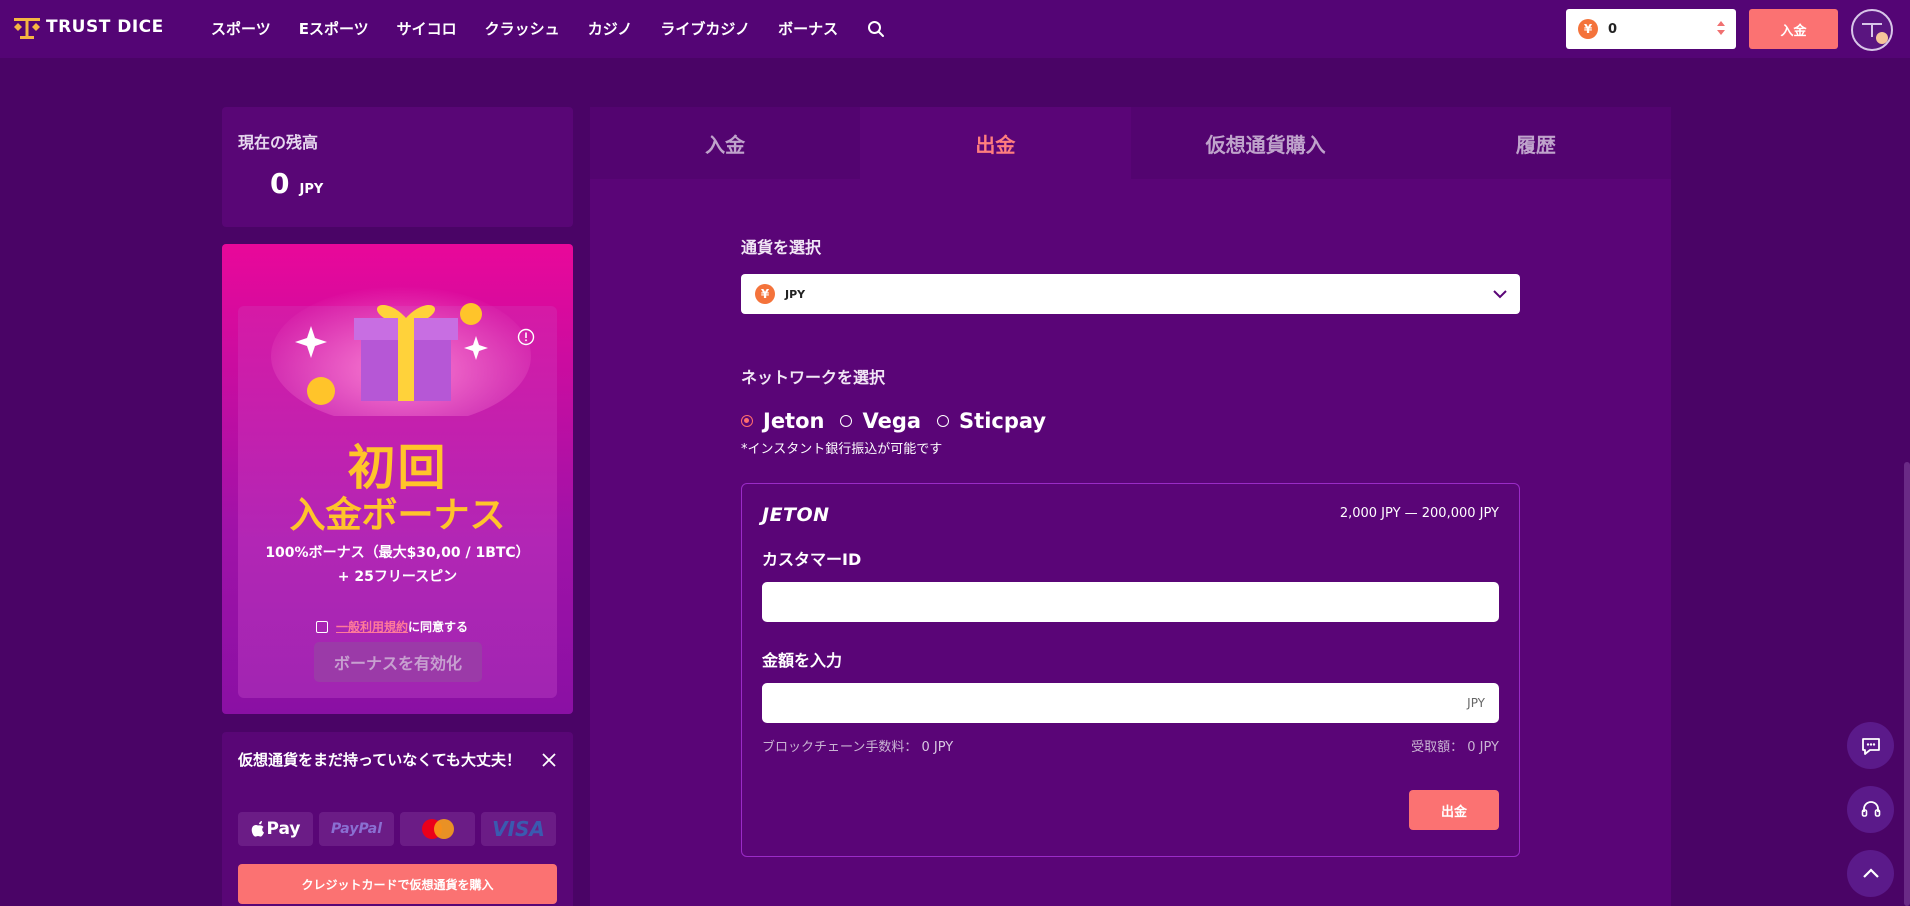 Image resolution: width=1910 pixels, height=906 pixels. What do you see at coordinates (27, 28) in the screenshot?
I see `trustdice-logo-icon` at bounding box center [27, 28].